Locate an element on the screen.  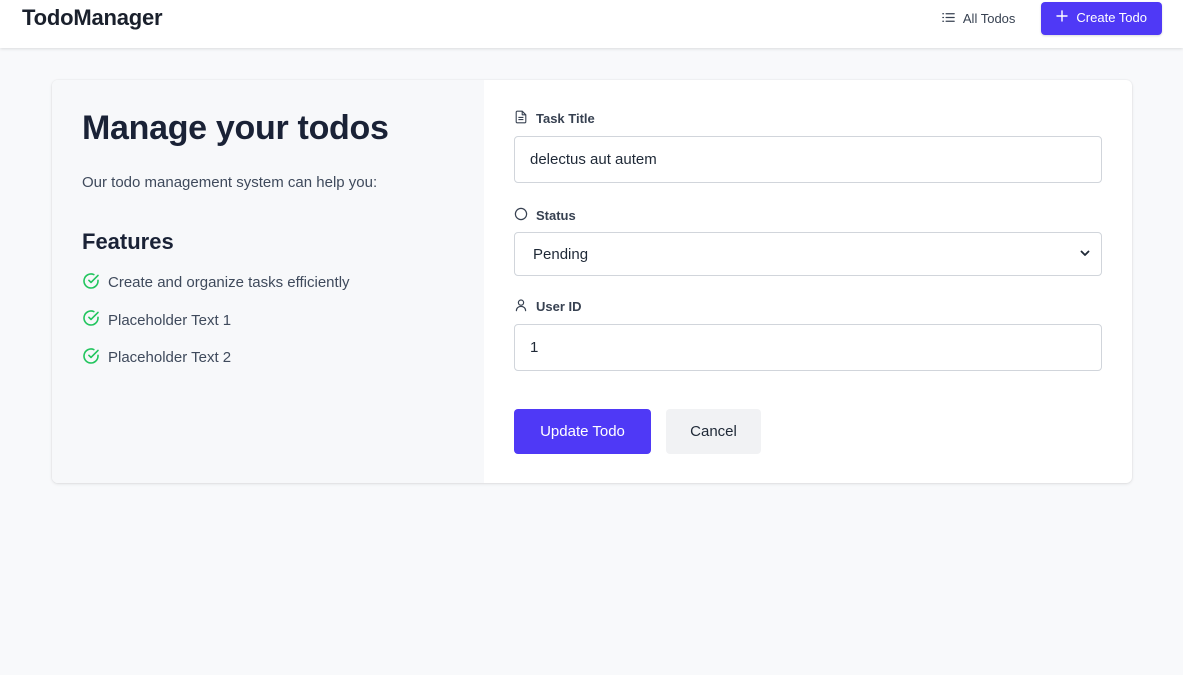
user-icon is located at coordinates (521, 306).